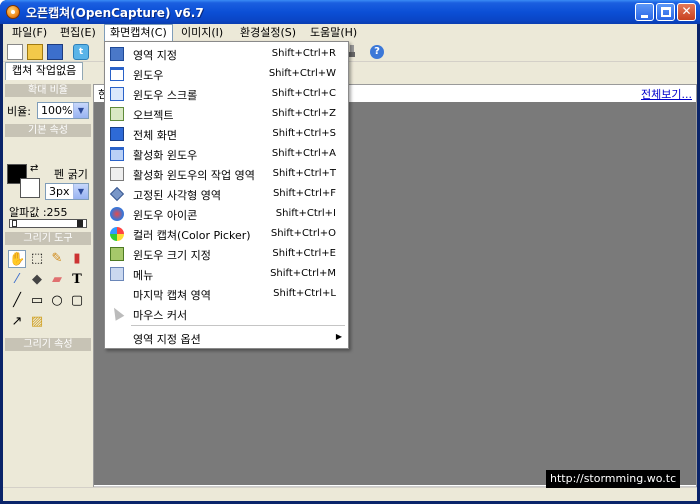 This screenshot has width=700, height=504. What do you see at coordinates (268, 33) in the screenshot?
I see `menu-settings: 환경설정(S)` at bounding box center [268, 33].